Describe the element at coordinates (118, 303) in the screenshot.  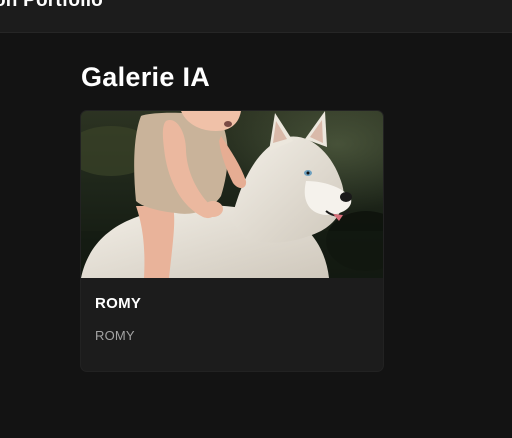
I see `card-title: ROMY` at that location.